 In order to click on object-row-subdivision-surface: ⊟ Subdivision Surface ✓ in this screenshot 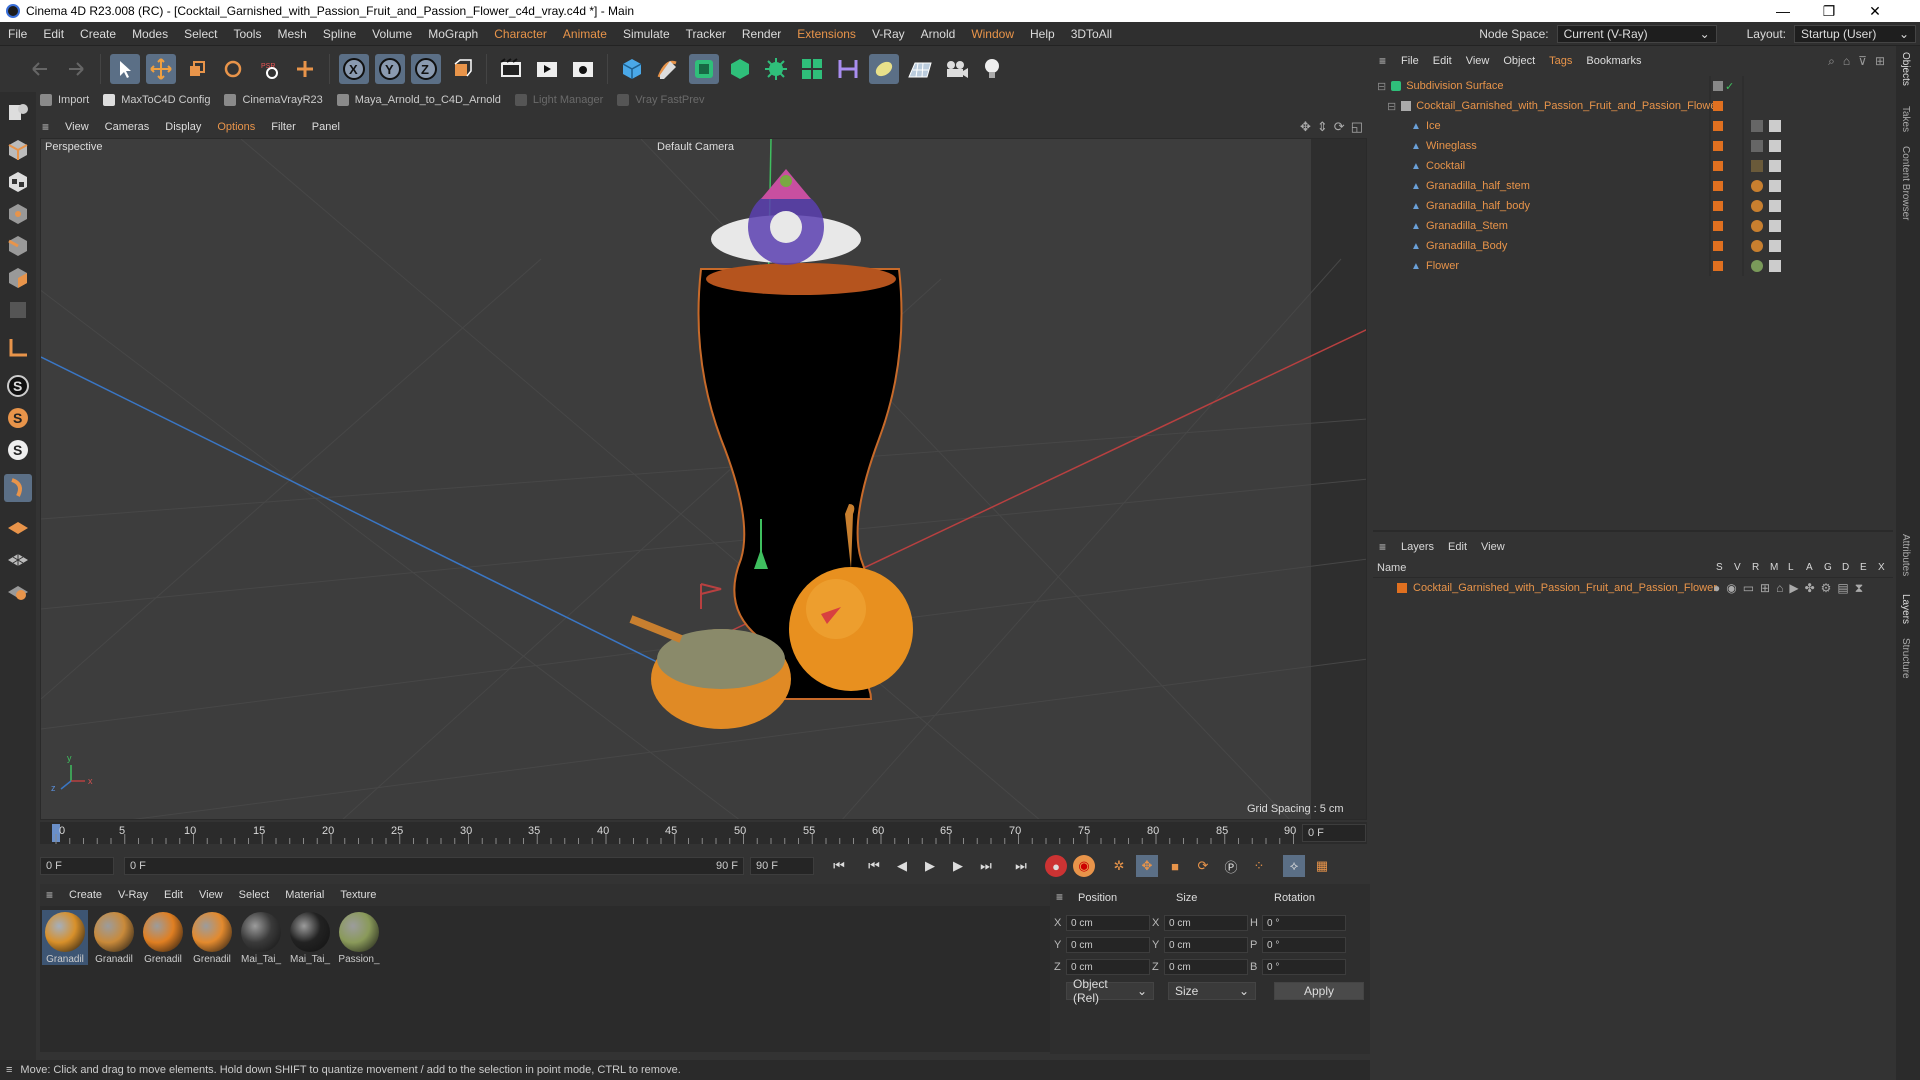, I will do `click(1633, 86)`.